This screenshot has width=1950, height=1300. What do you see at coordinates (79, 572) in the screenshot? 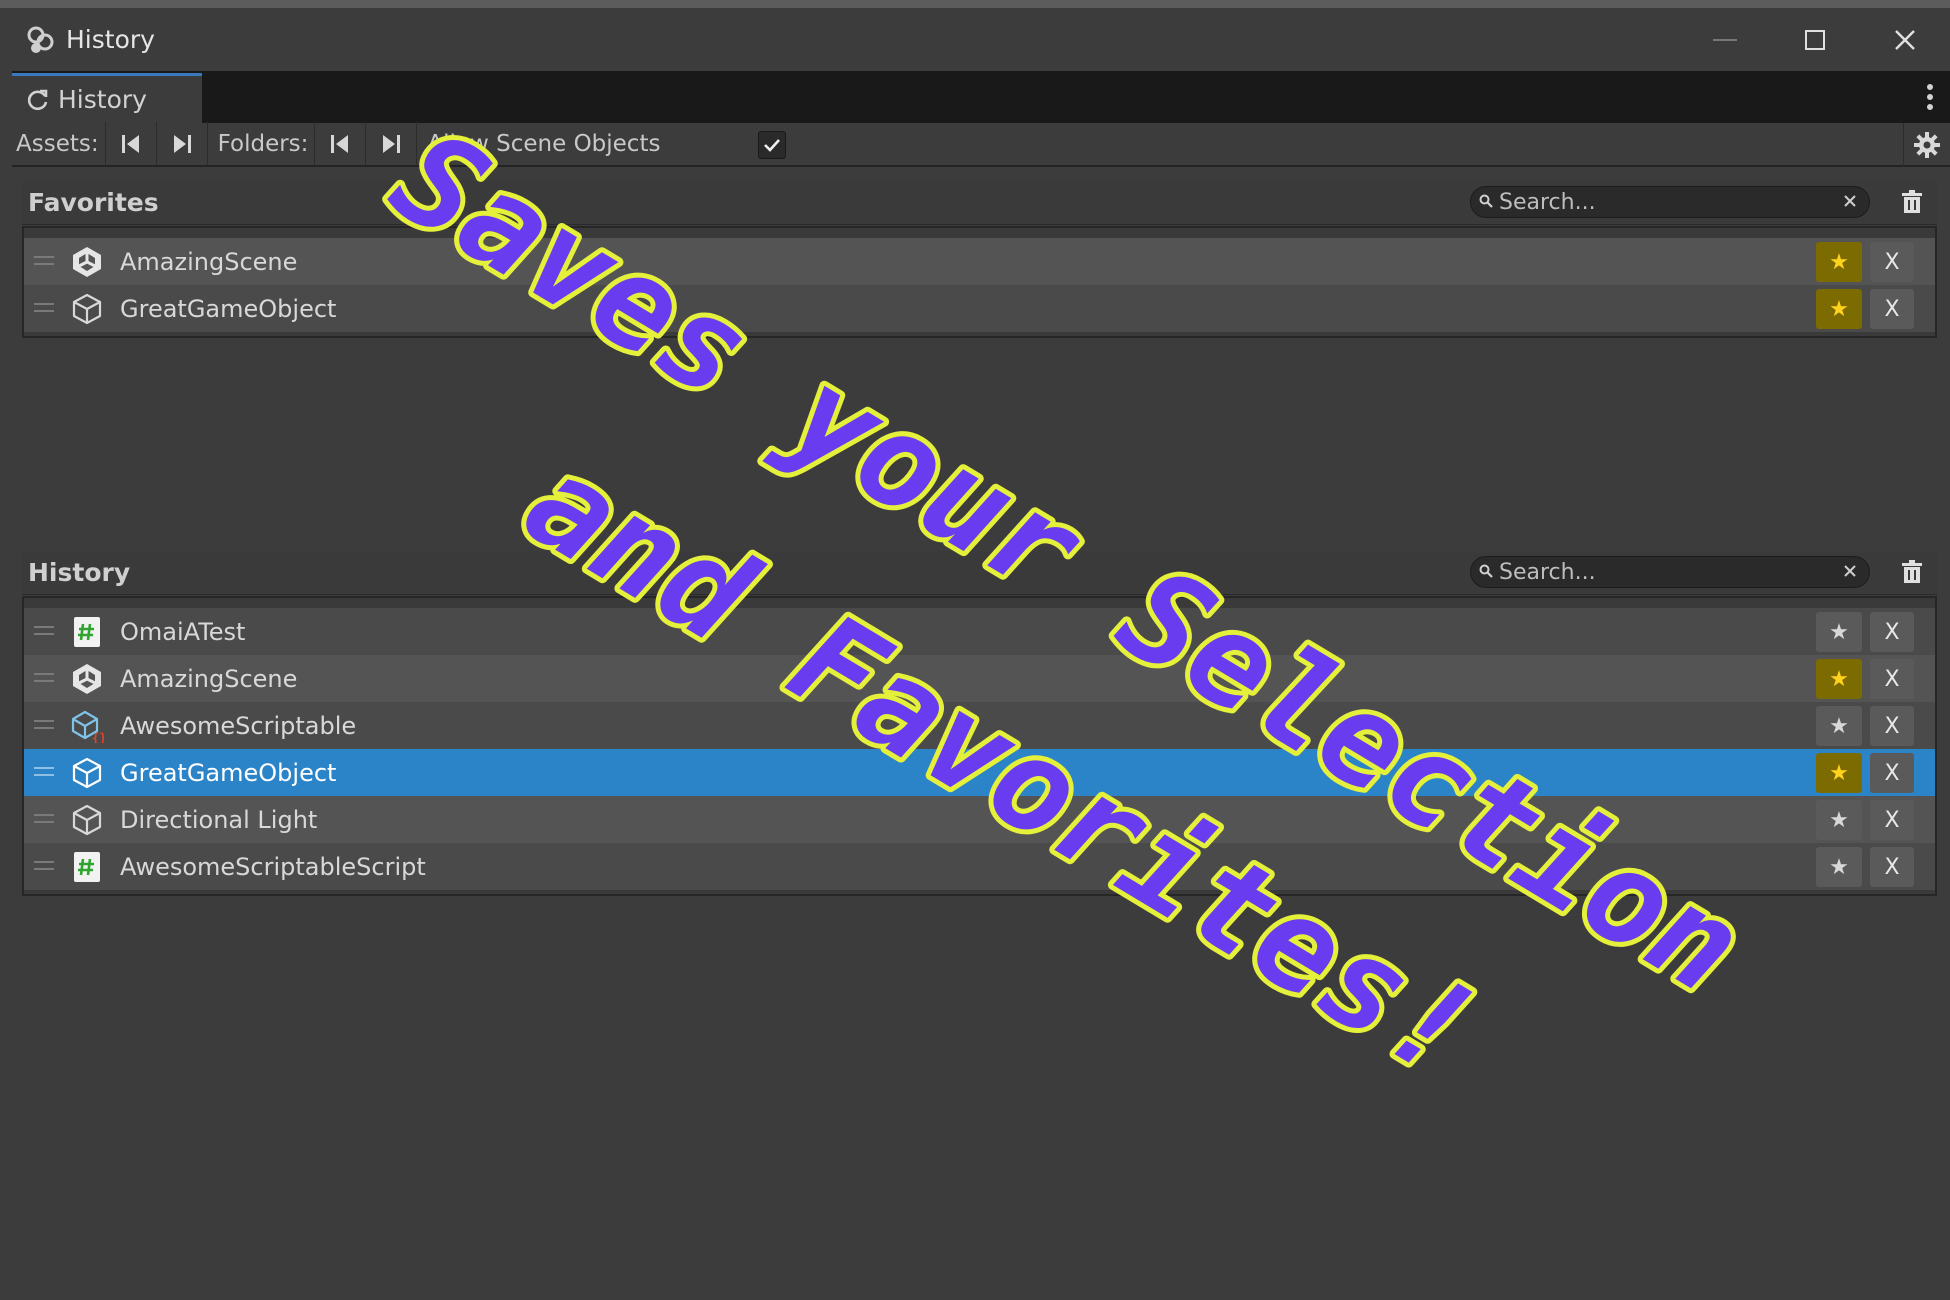
I see `history-title: History` at bounding box center [79, 572].